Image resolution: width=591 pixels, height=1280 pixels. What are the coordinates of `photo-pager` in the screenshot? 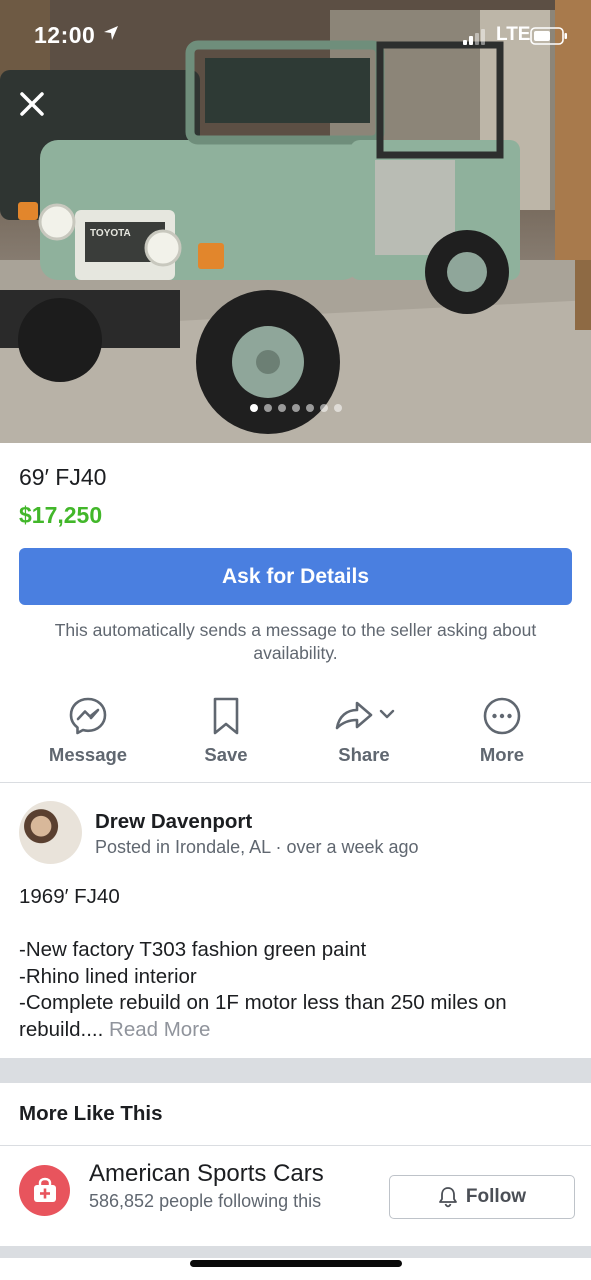 It's located at (295, 408).